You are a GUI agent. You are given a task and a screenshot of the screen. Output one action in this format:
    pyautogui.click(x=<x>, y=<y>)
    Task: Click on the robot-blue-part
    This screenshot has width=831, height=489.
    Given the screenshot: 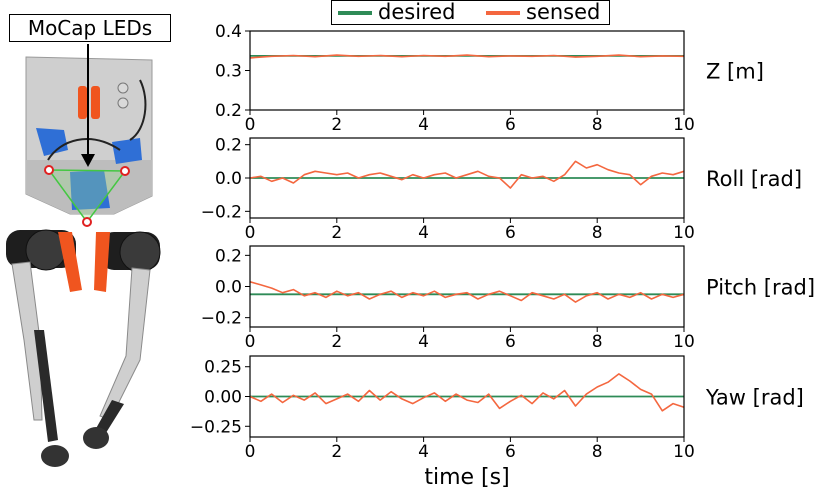 What is the action you would take?
    pyautogui.click(x=127, y=151)
    